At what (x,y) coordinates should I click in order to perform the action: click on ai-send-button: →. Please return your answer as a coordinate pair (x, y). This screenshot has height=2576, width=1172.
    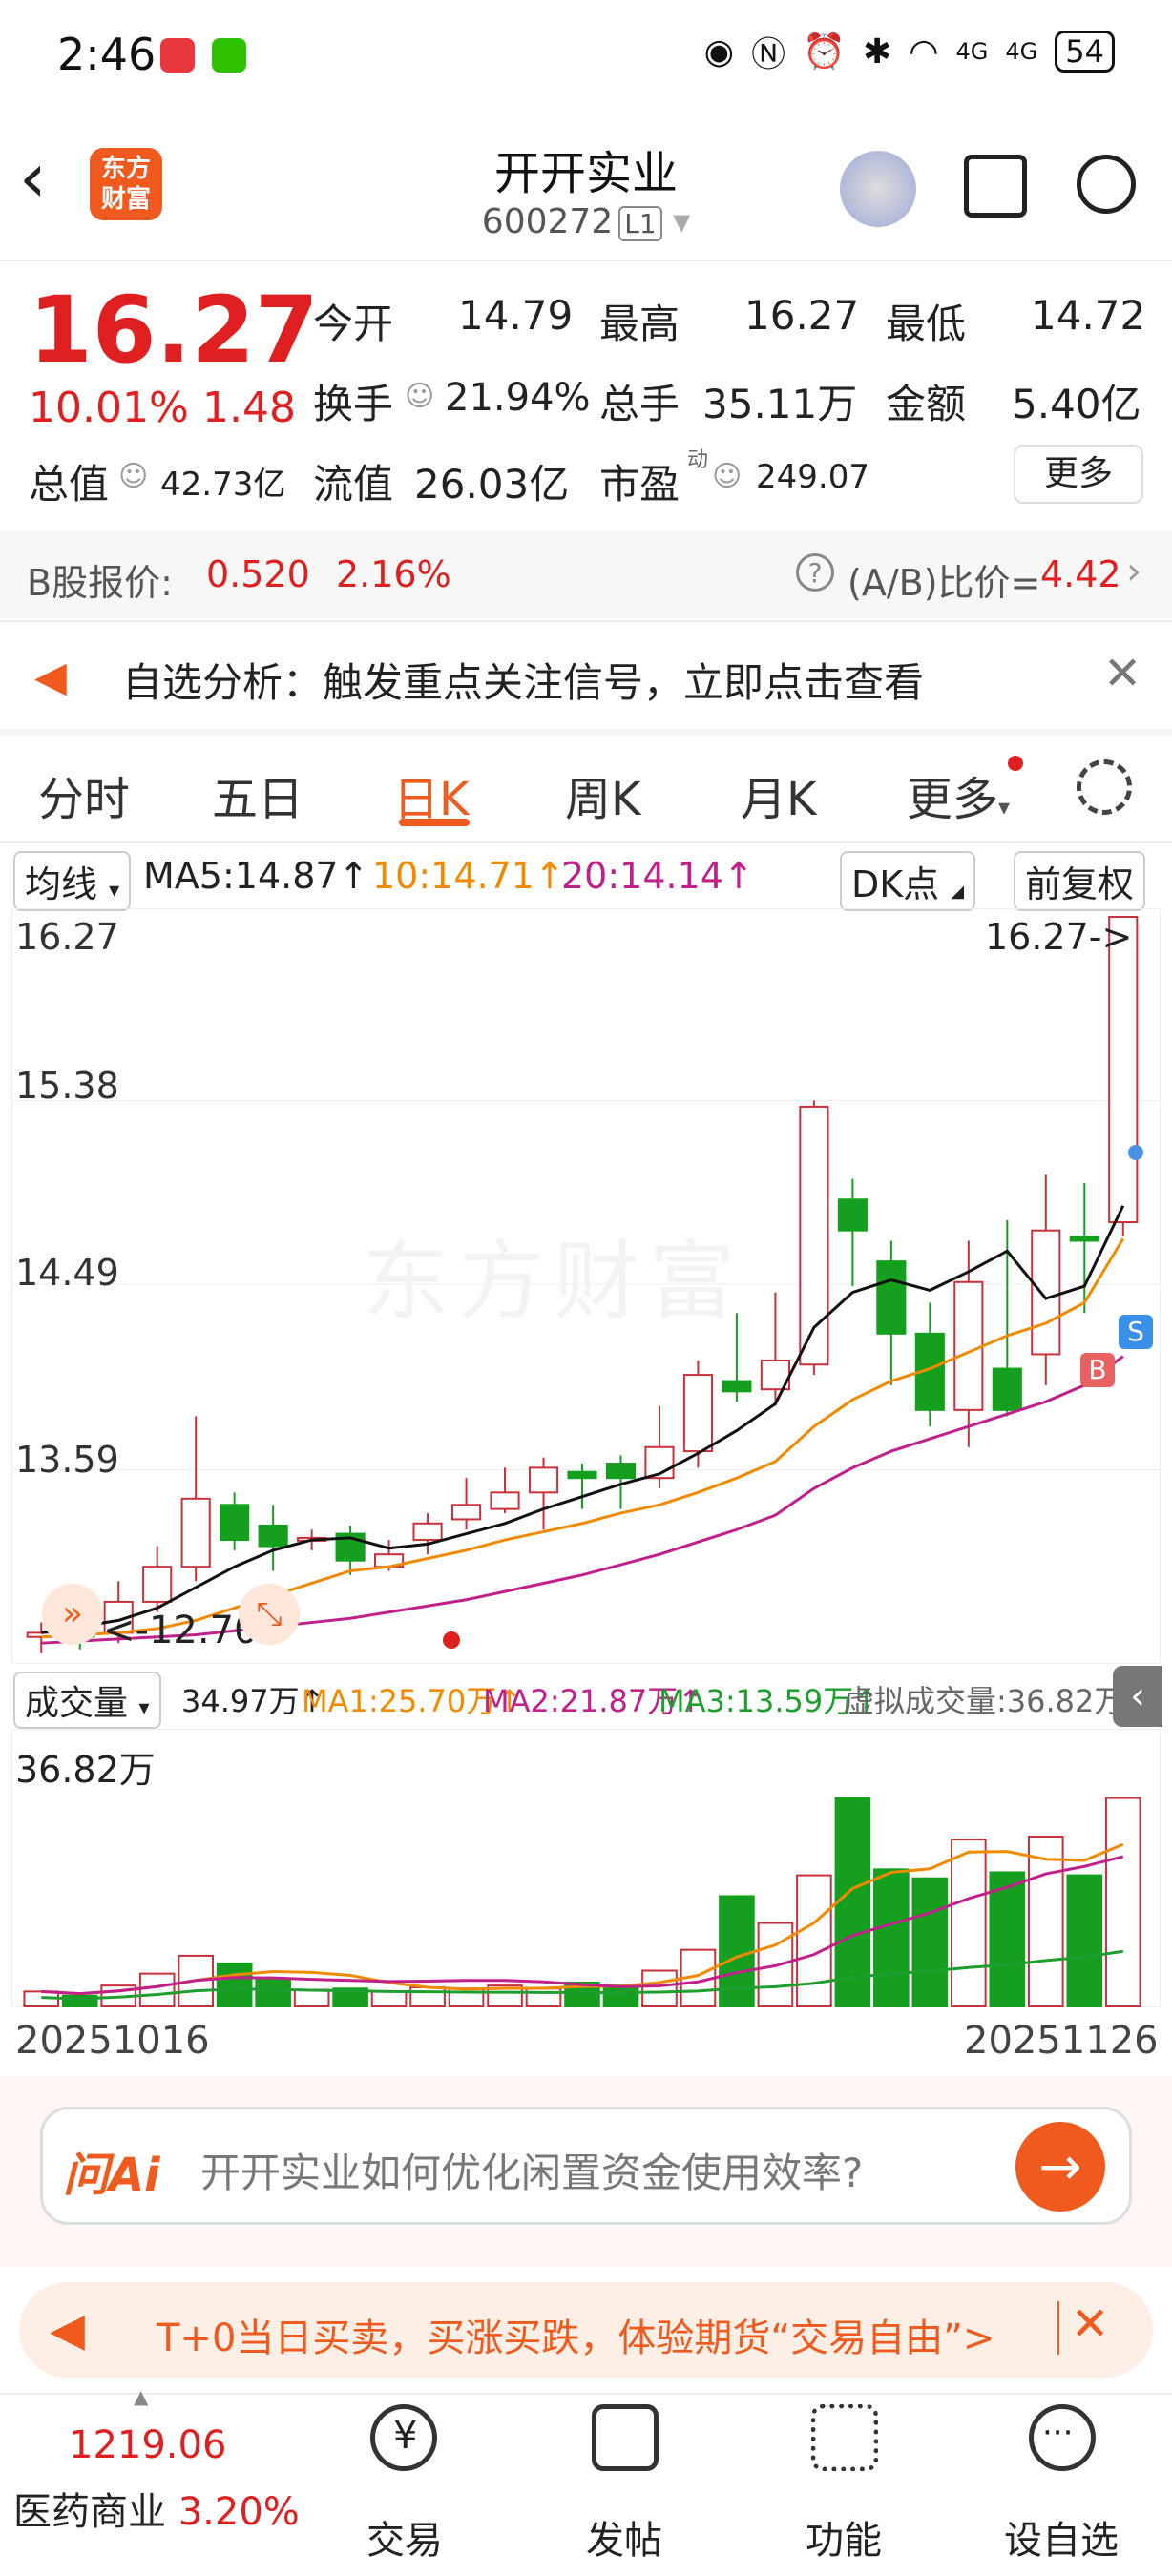
    Looking at the image, I should click on (1060, 2167).